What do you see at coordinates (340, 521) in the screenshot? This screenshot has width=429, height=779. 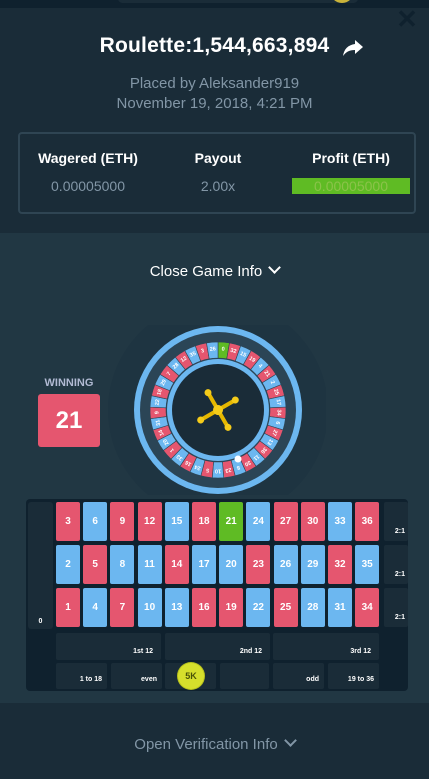 I see `board-cell-33: 33` at bounding box center [340, 521].